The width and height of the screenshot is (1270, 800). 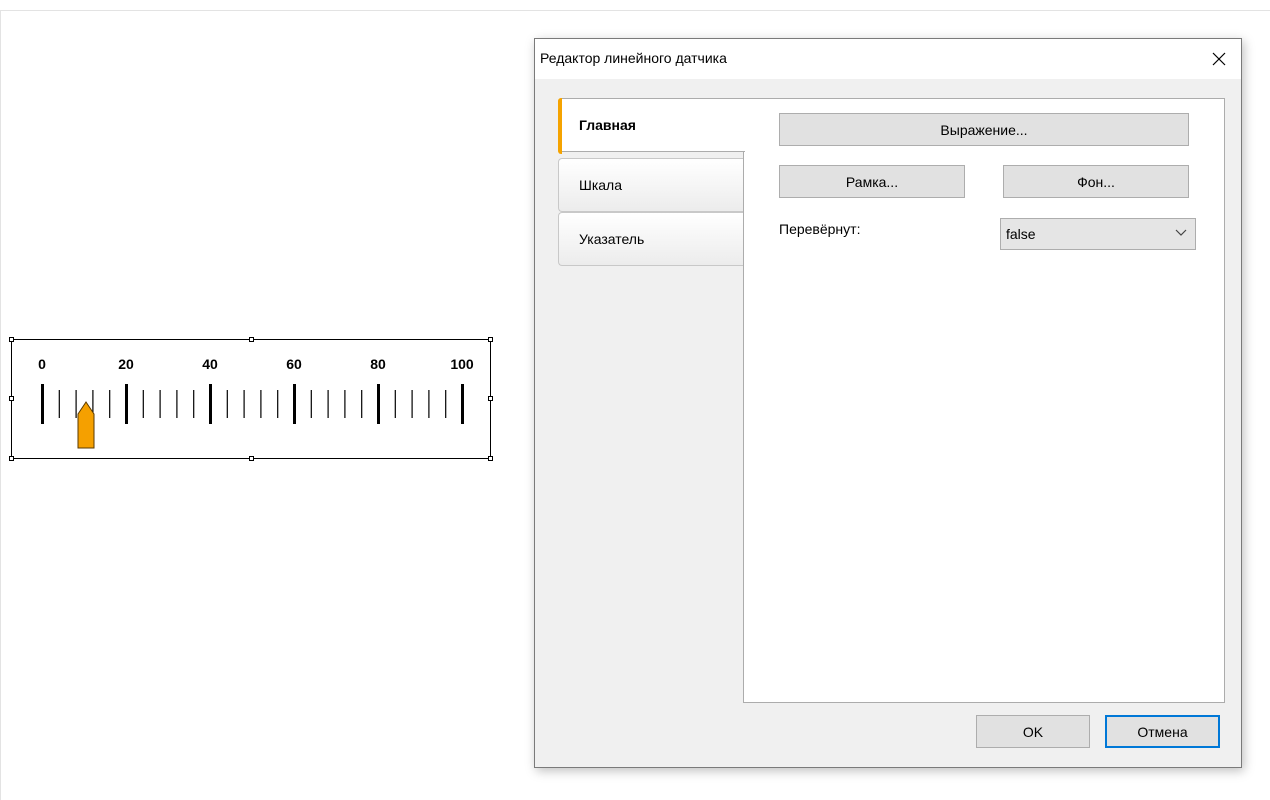 I want to click on dialog-titlebar: Редактор линейного датчика, so click(x=888, y=59).